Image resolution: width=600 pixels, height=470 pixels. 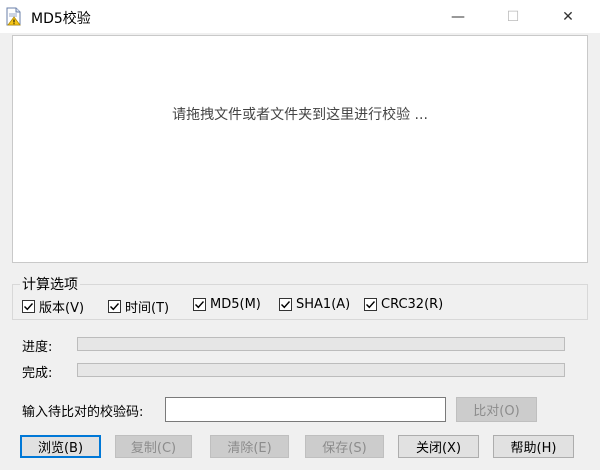 I want to click on progress-label: 进度:, so click(x=37, y=347).